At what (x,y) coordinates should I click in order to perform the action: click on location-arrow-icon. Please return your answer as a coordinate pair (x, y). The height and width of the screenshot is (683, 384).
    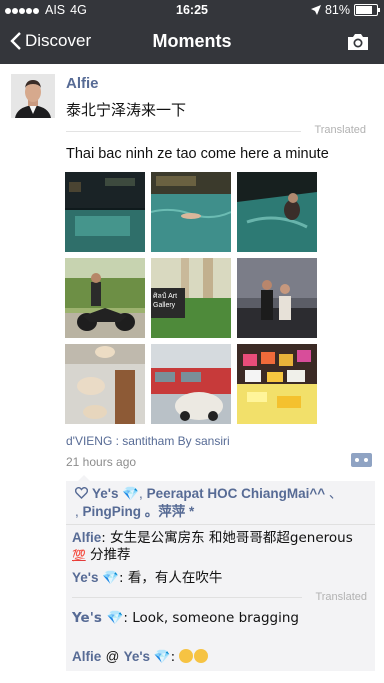
    Looking at the image, I should click on (315, 10).